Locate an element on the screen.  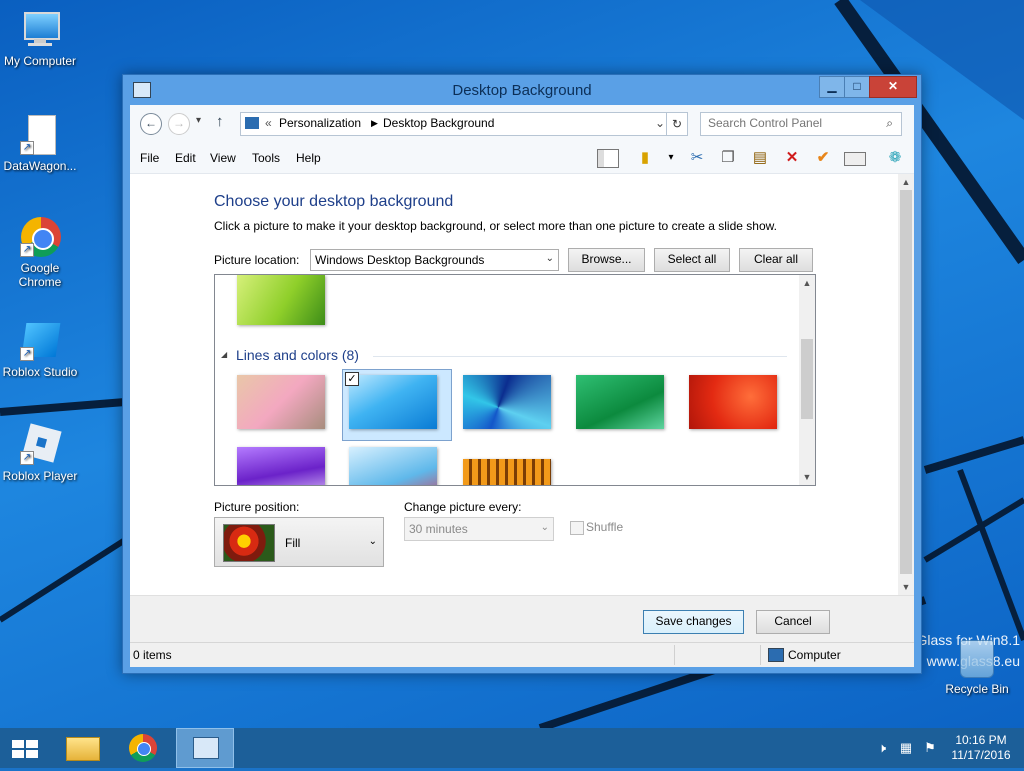
picture-position-value: Fill is located at coordinates (293, 543).